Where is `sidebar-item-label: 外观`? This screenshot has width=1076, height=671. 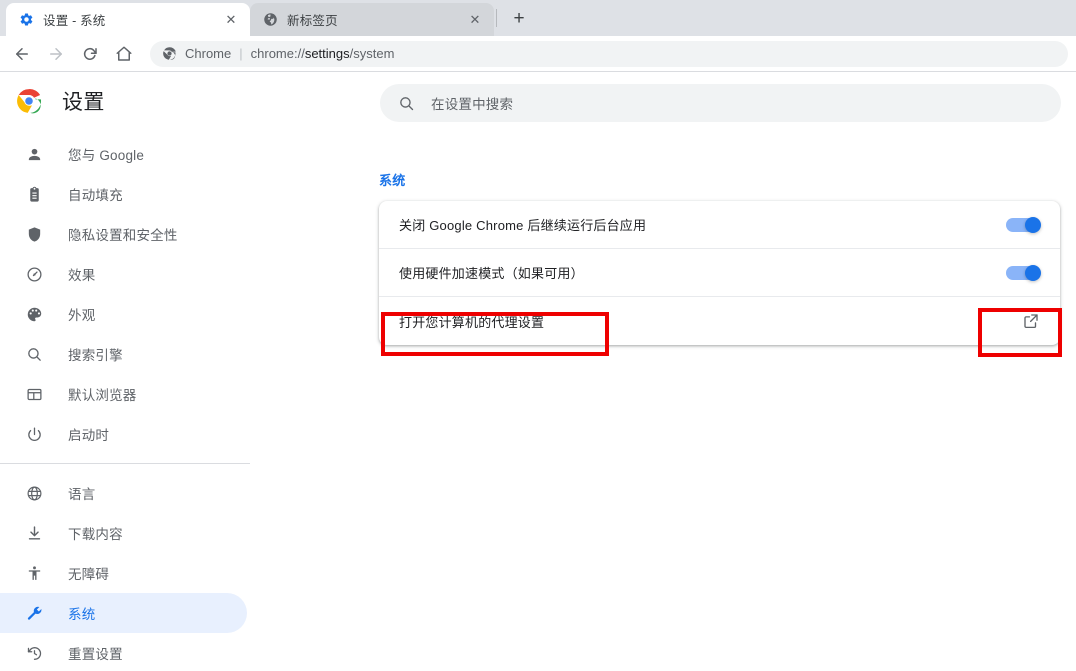 sidebar-item-label: 外观 is located at coordinates (82, 315).